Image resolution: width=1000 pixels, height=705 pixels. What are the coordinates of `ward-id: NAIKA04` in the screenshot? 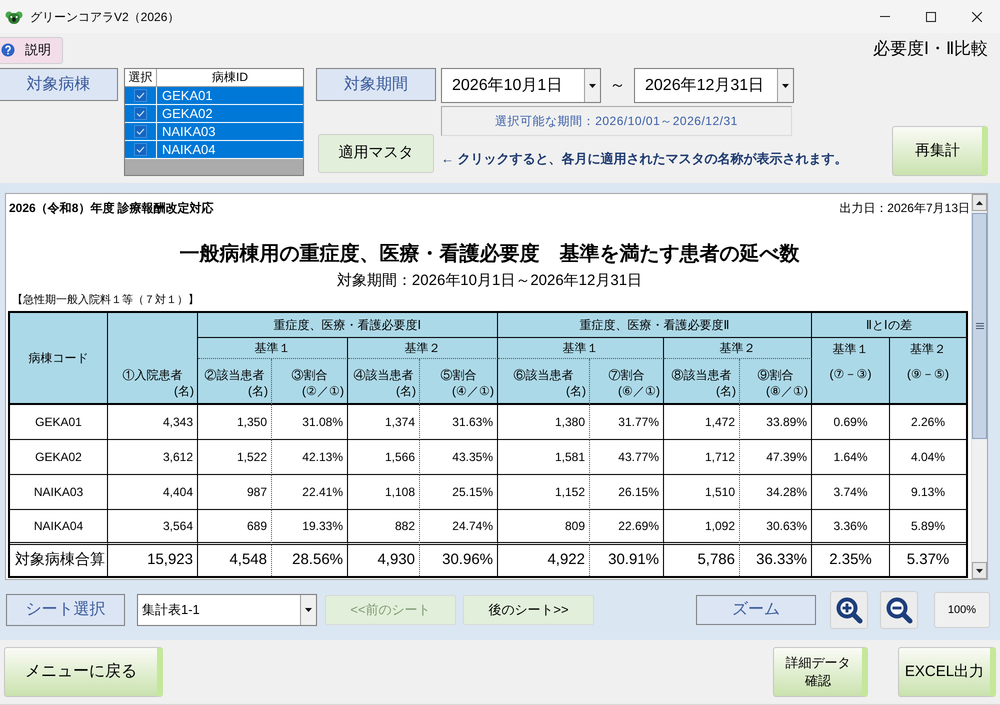 It's located at (188, 149).